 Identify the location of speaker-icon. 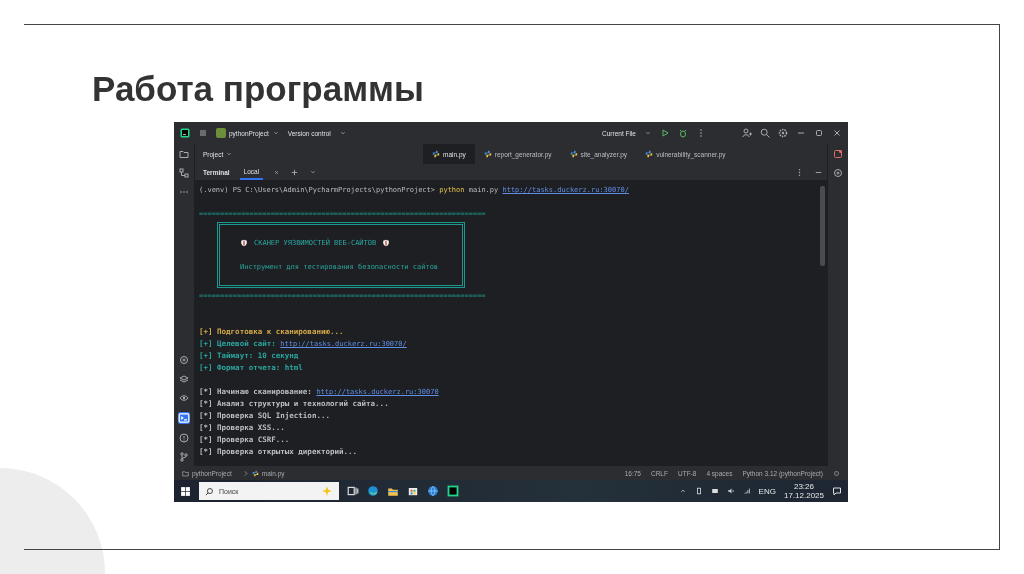
(730, 491).